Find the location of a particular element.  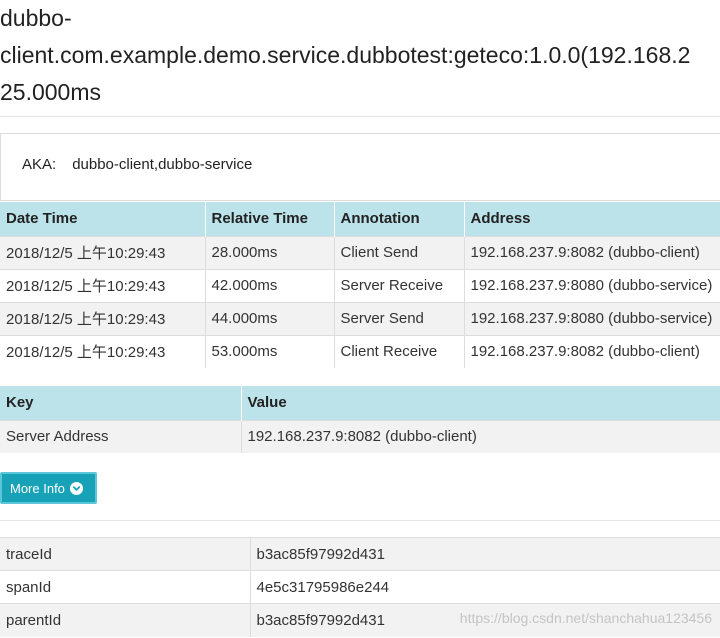

cell-annotation: Server Receive is located at coordinates (399, 285).